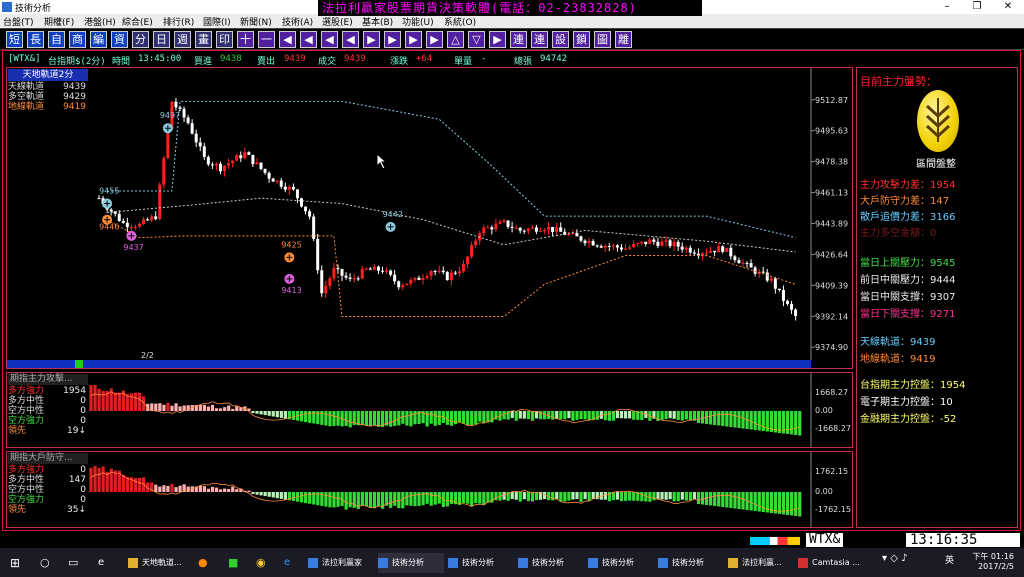 This screenshot has height=577, width=1024. Describe the element at coordinates (551, 563) in the screenshot. I see `taskbar-item-tech-3: 技術分析` at that location.